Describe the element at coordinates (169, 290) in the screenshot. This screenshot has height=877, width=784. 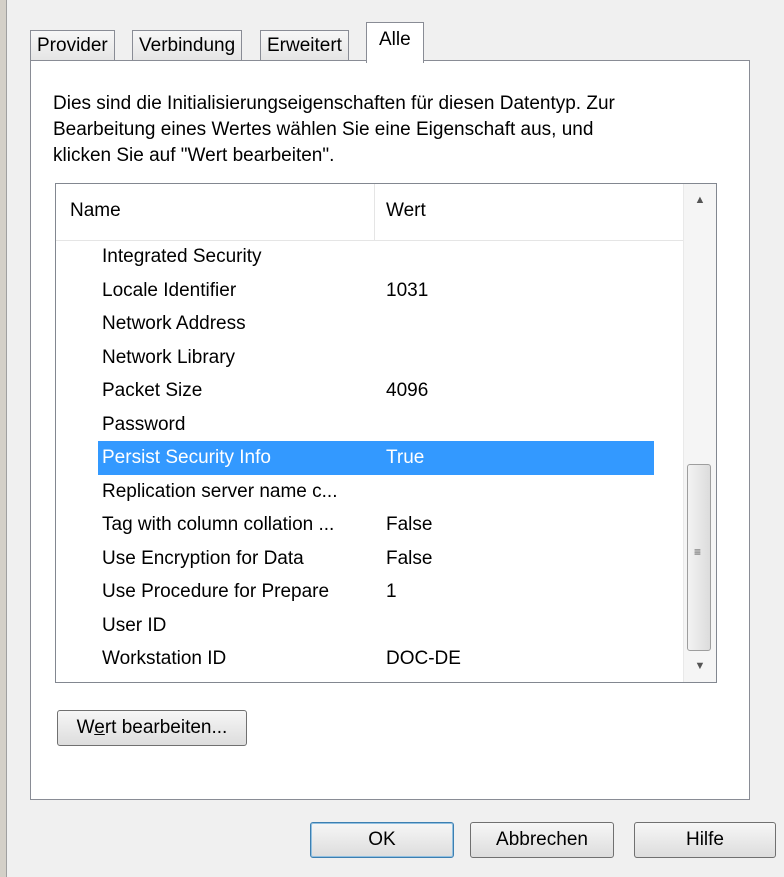
I see `property-name: Locale Identifier` at that location.